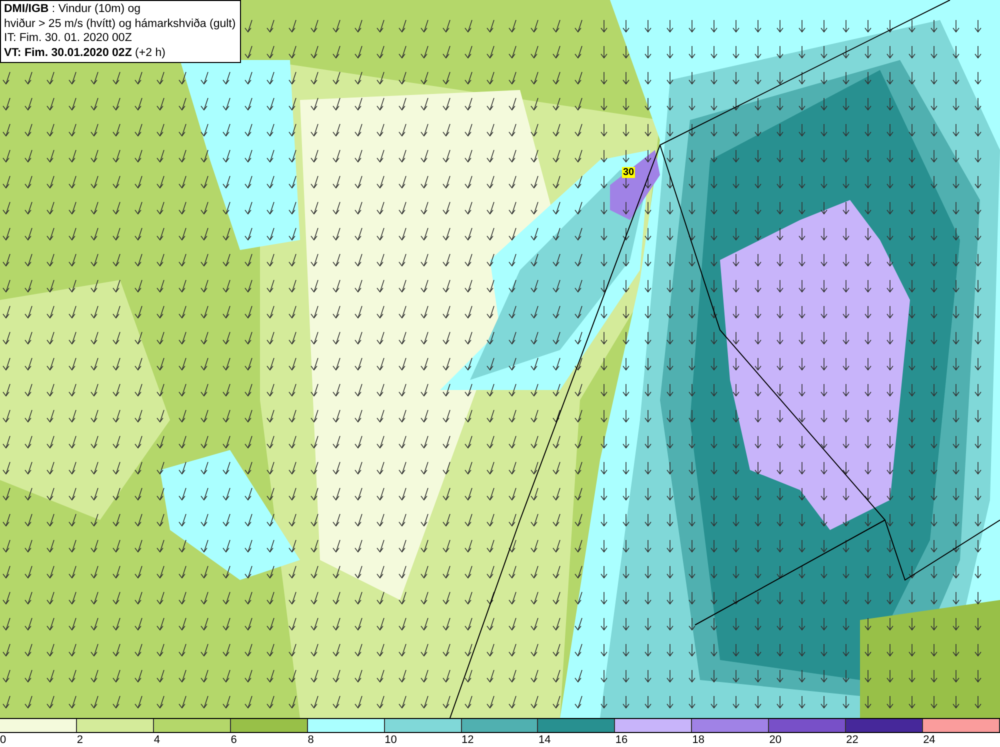 The image size is (1000, 747). What do you see at coordinates (852, 740) in the screenshot?
I see `scale-label: 22` at bounding box center [852, 740].